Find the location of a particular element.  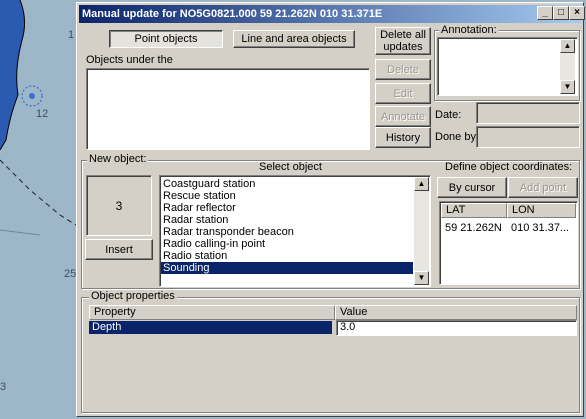

depth-label: 12 is located at coordinates (42, 114).